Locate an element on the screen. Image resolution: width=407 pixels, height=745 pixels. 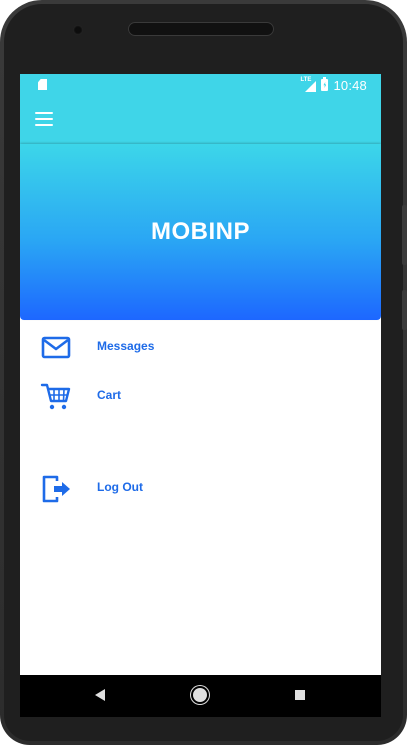
recents-icon is located at coordinates (300, 695).